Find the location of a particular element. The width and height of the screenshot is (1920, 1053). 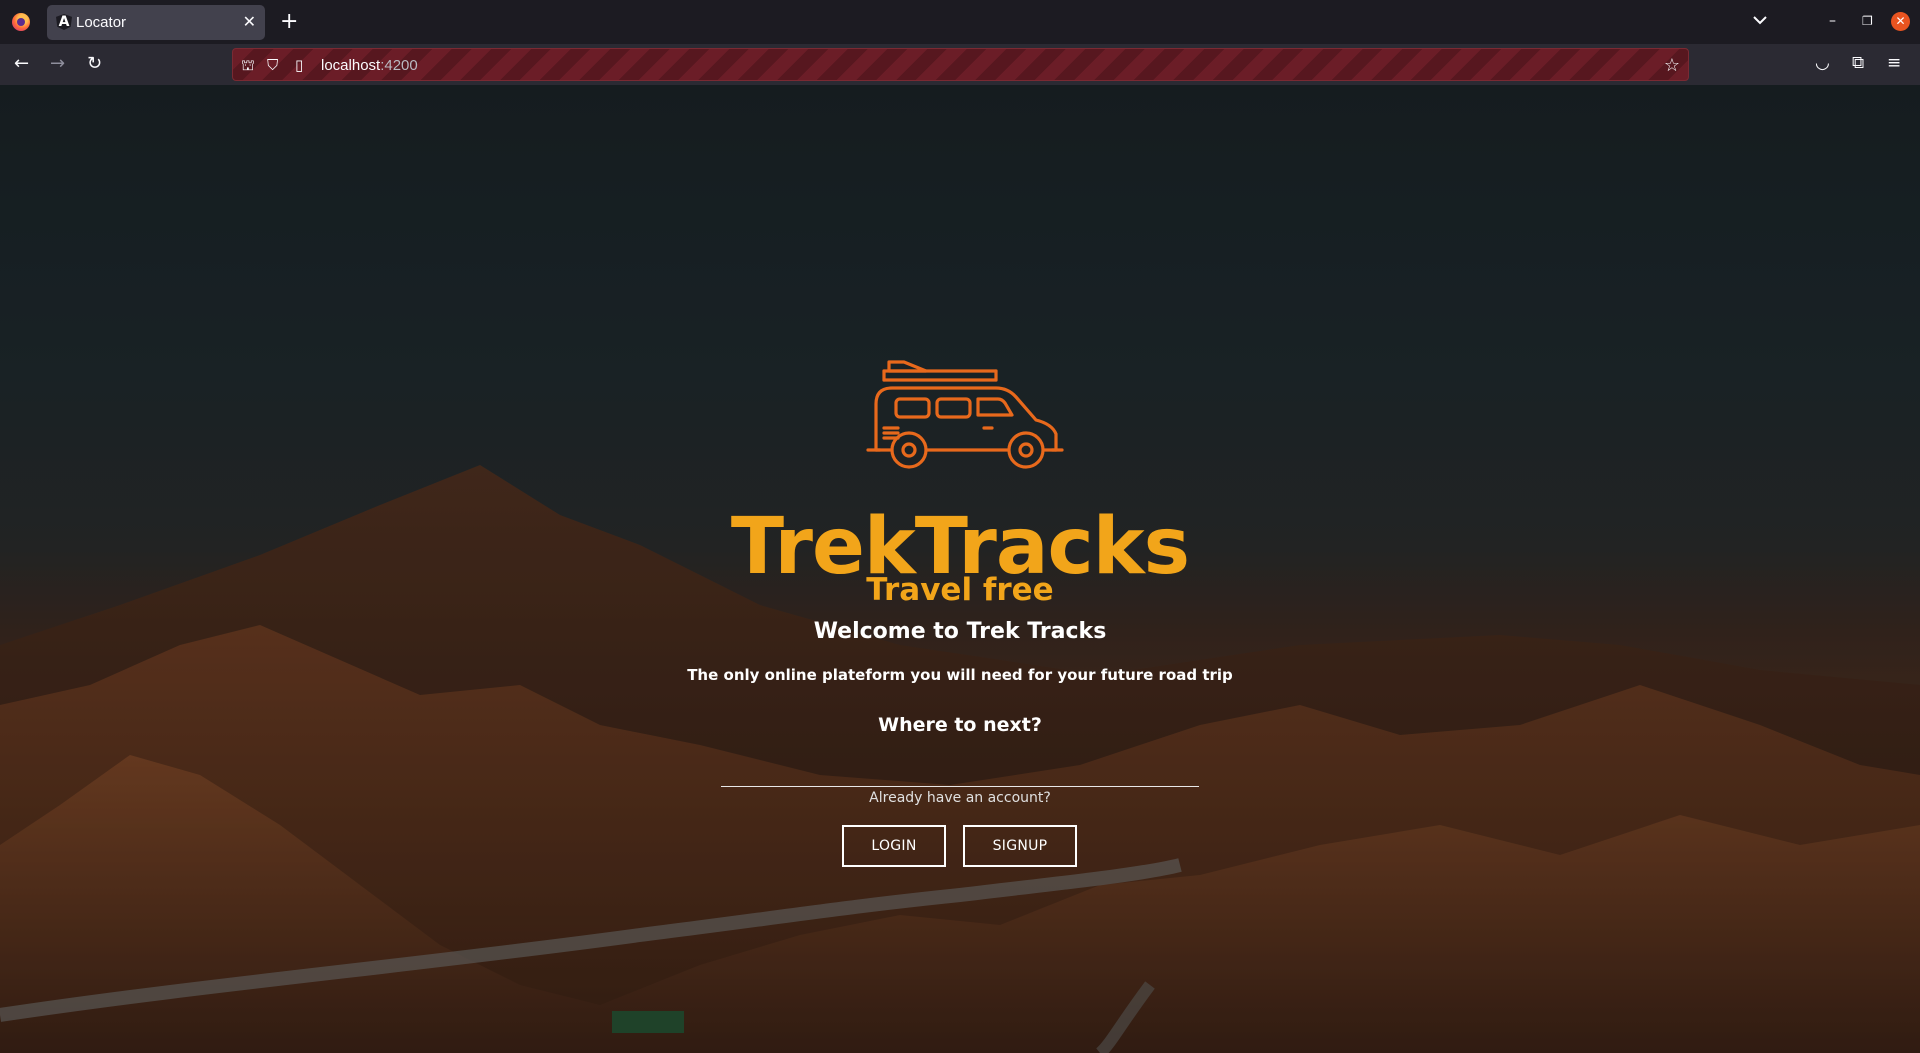

nav-bar: ← → ↻ ⛫ ⛉ ▯ localhost:4200 ☆ ◡ ⧉ ≡ is located at coordinates (960, 64).